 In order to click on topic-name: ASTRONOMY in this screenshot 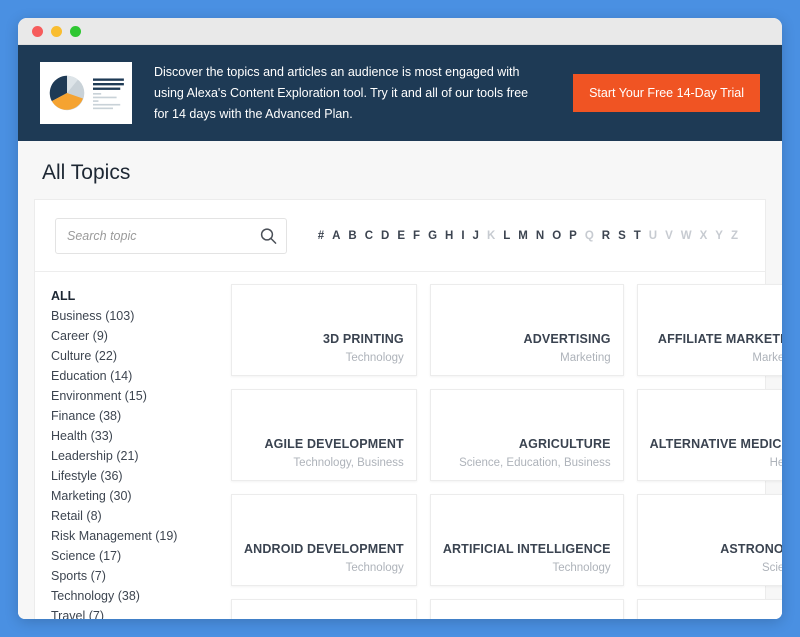, I will do `click(751, 549)`.